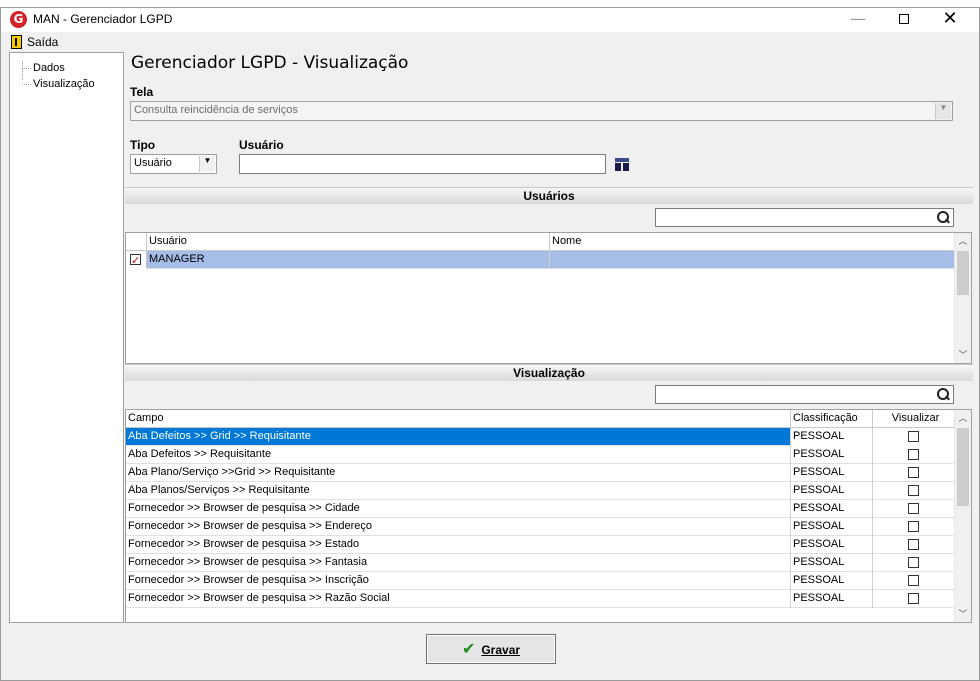  Describe the element at coordinates (468, 648) in the screenshot. I see `checkmark-icon: ✔` at that location.